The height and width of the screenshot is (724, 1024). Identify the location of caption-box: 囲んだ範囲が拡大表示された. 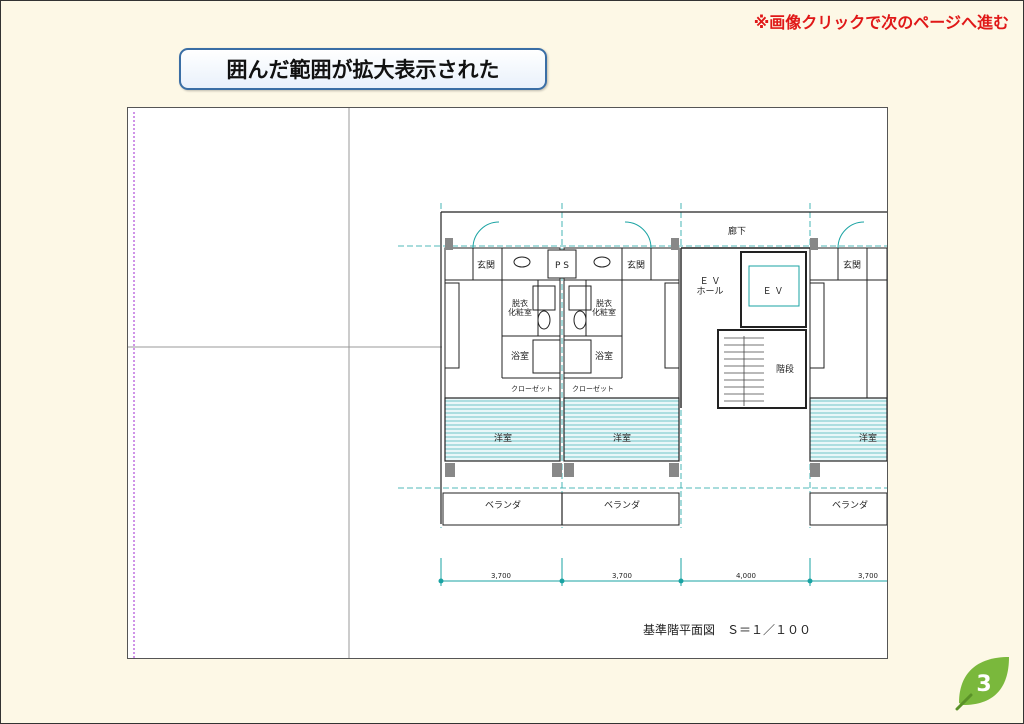
(363, 69).